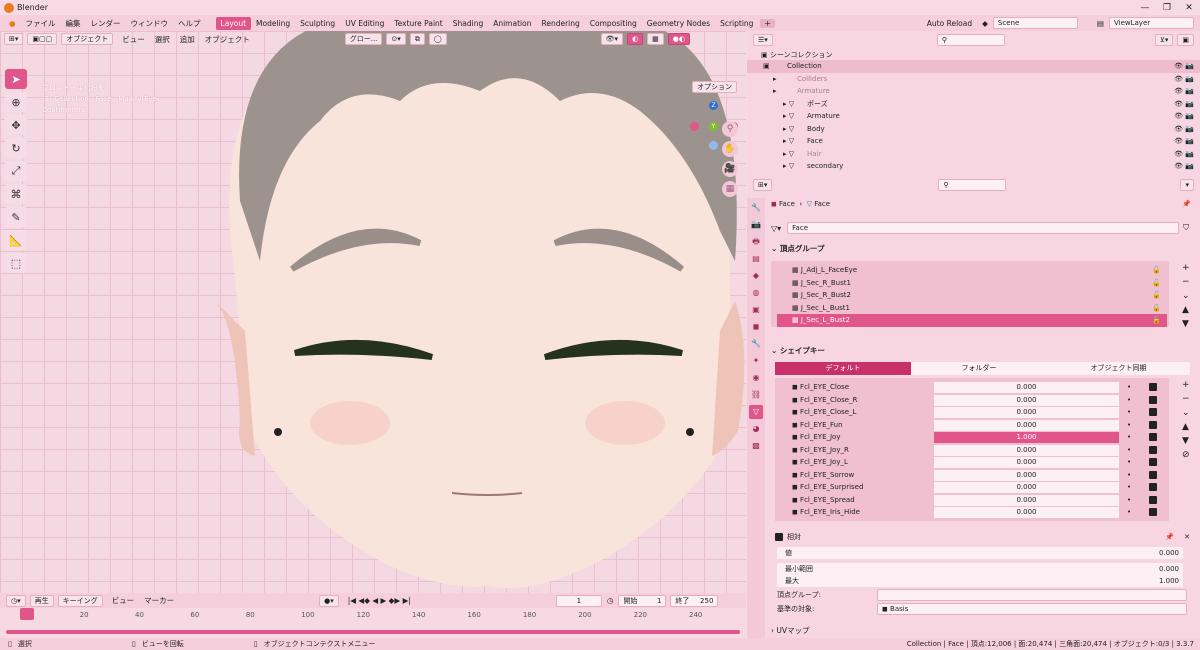 The width and height of the screenshot is (1200, 650). Describe the element at coordinates (972, 185) in the screenshot. I see `props-search-input: ⚲` at that location.